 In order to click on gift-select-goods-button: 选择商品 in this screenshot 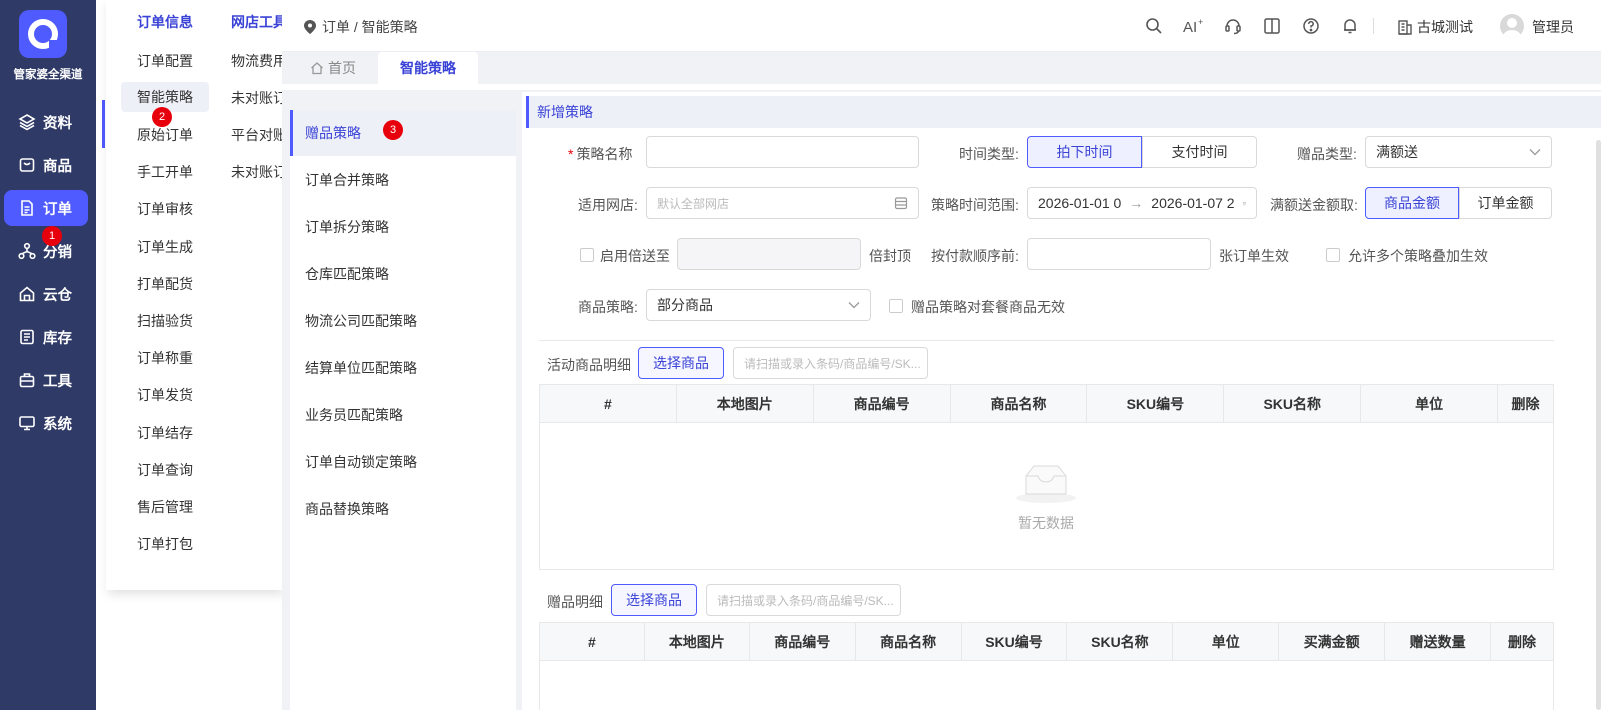, I will do `click(654, 600)`.